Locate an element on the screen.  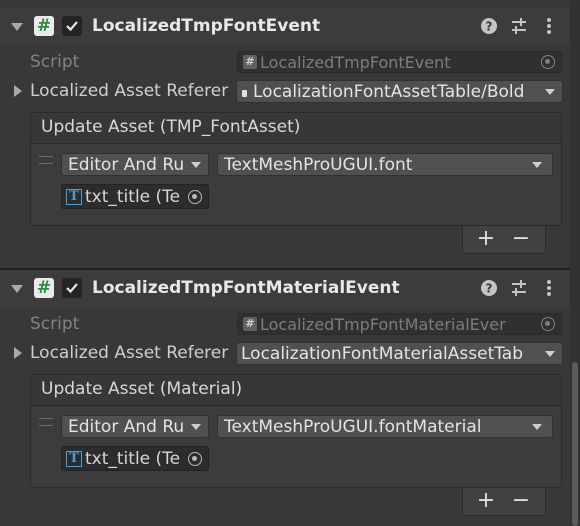
function-dropdown: TextMeshProUGUI.fontMaterial is located at coordinates (385, 426).